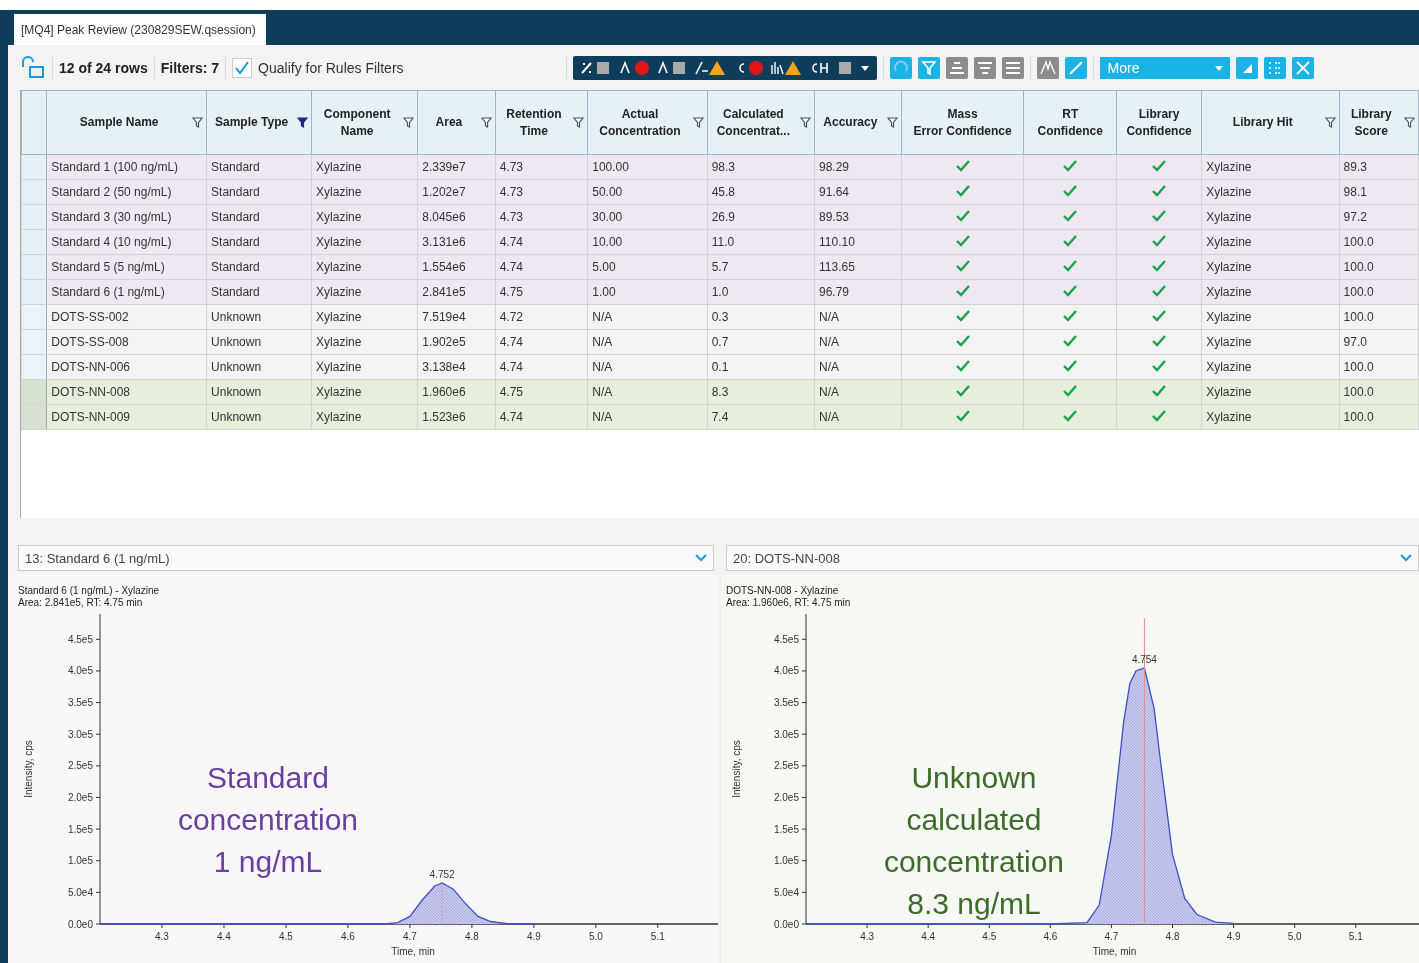 The width and height of the screenshot is (1419, 963). I want to click on chart-title: Standard 6 (1 ng/mL) - Xylazine, so click(89, 591).